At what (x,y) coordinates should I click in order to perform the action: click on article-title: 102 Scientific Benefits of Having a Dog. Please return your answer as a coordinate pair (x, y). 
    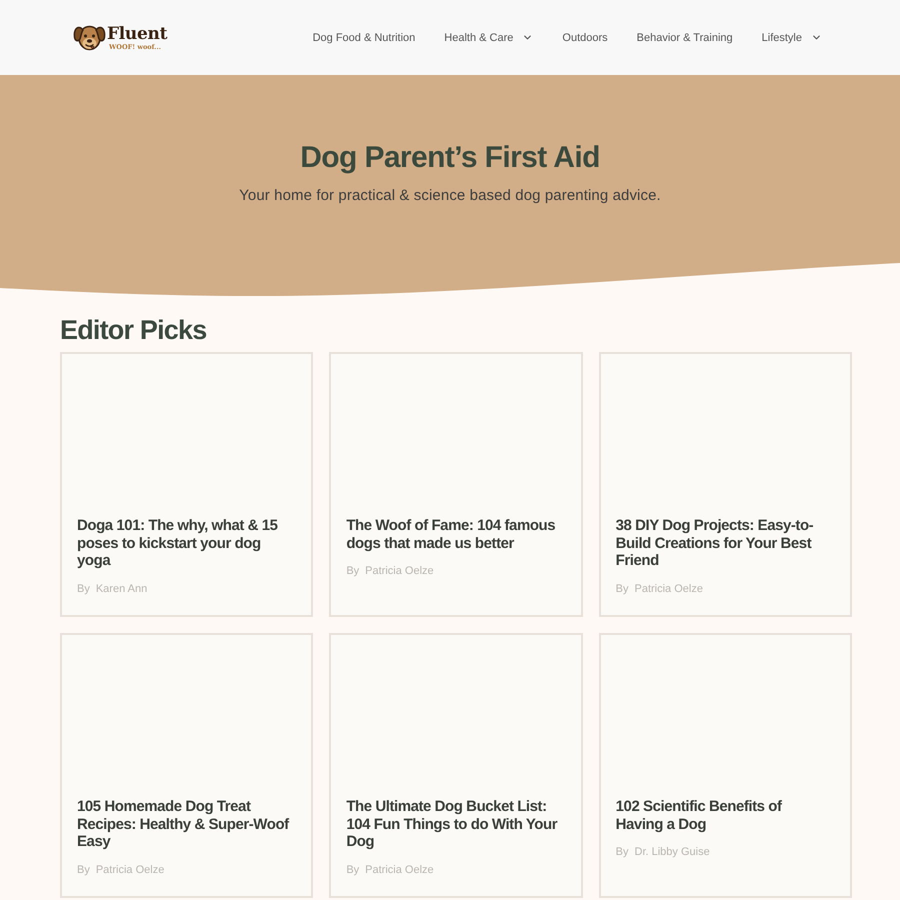
    Looking at the image, I should click on (722, 815).